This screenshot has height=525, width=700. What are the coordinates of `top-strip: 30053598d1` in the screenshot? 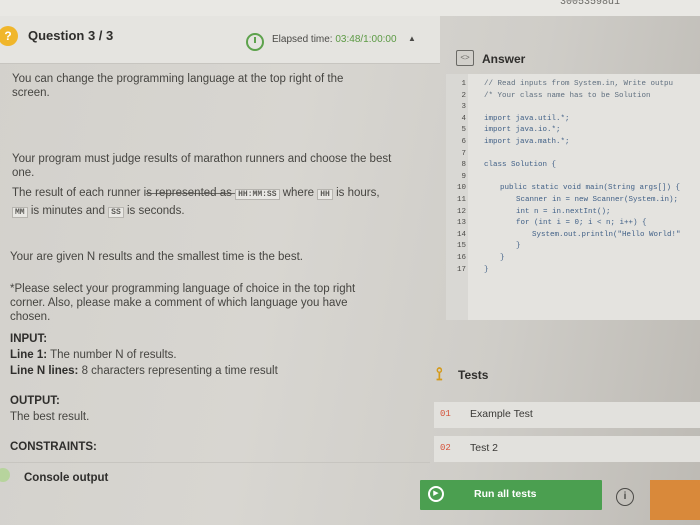 It's located at (350, 8).